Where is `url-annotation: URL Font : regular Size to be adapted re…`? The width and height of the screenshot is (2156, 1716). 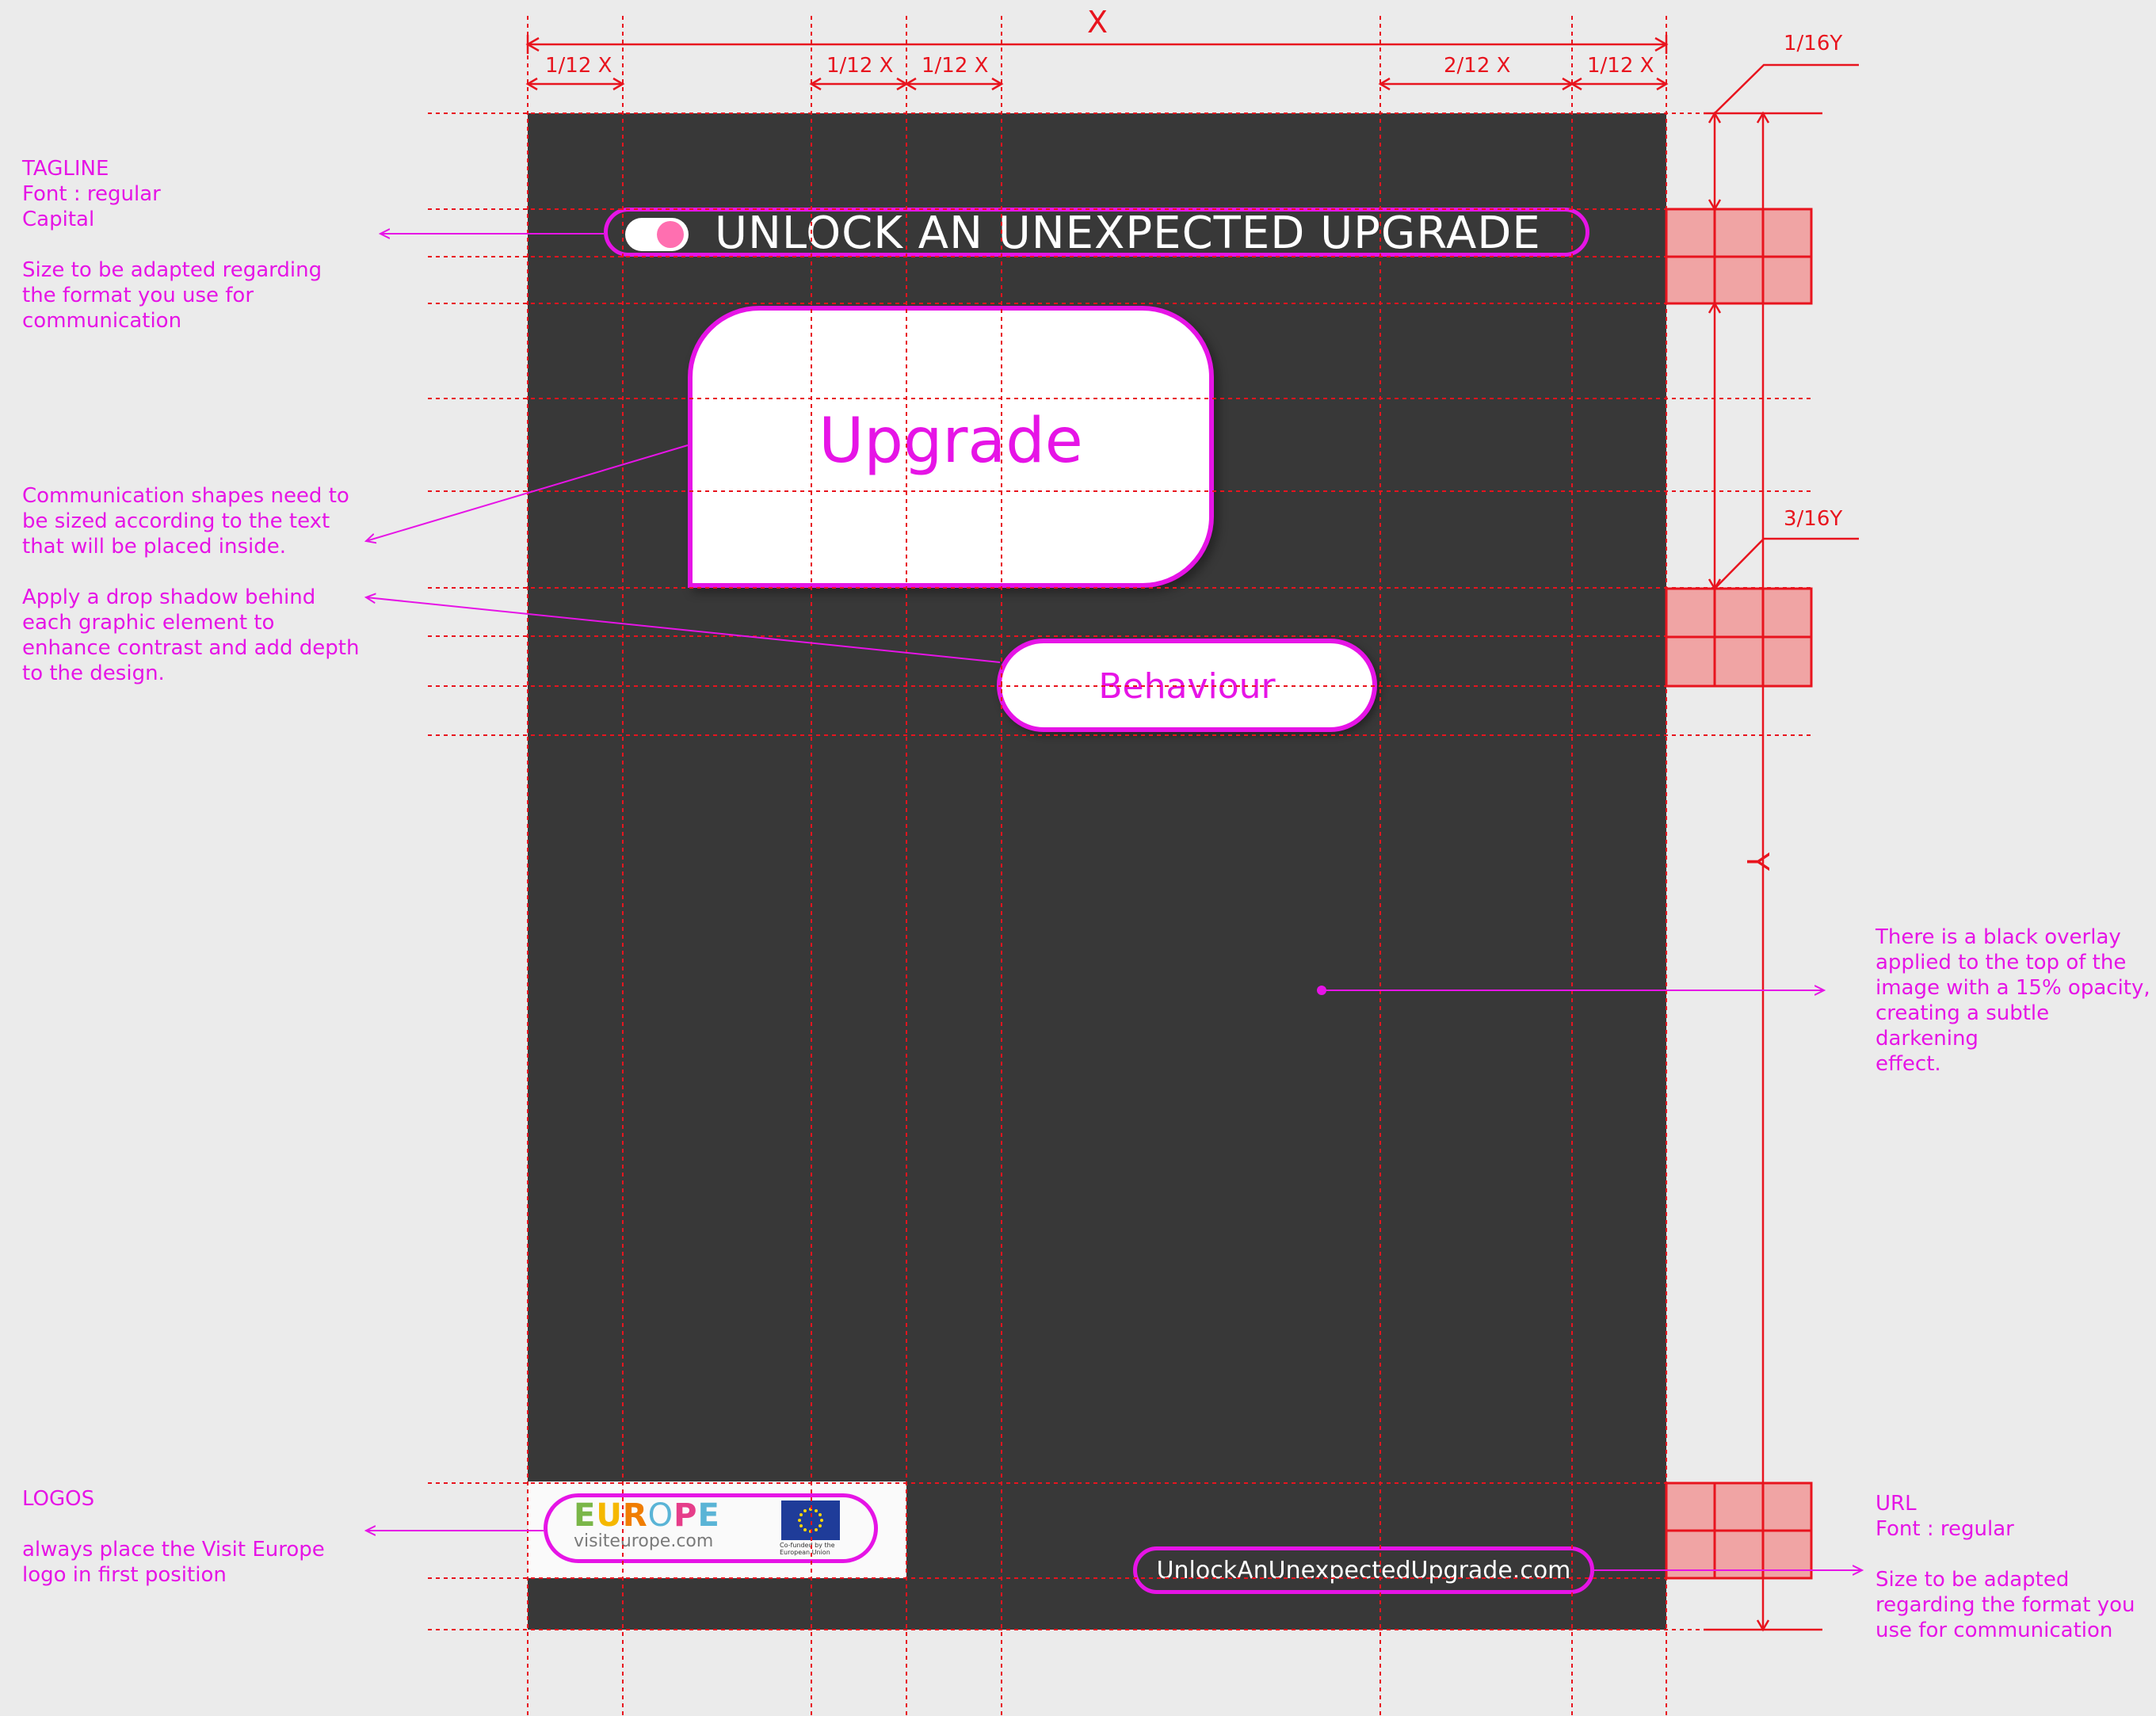
url-annotation: URL Font : regular Size to be adapted re… is located at coordinates (2005, 1567).